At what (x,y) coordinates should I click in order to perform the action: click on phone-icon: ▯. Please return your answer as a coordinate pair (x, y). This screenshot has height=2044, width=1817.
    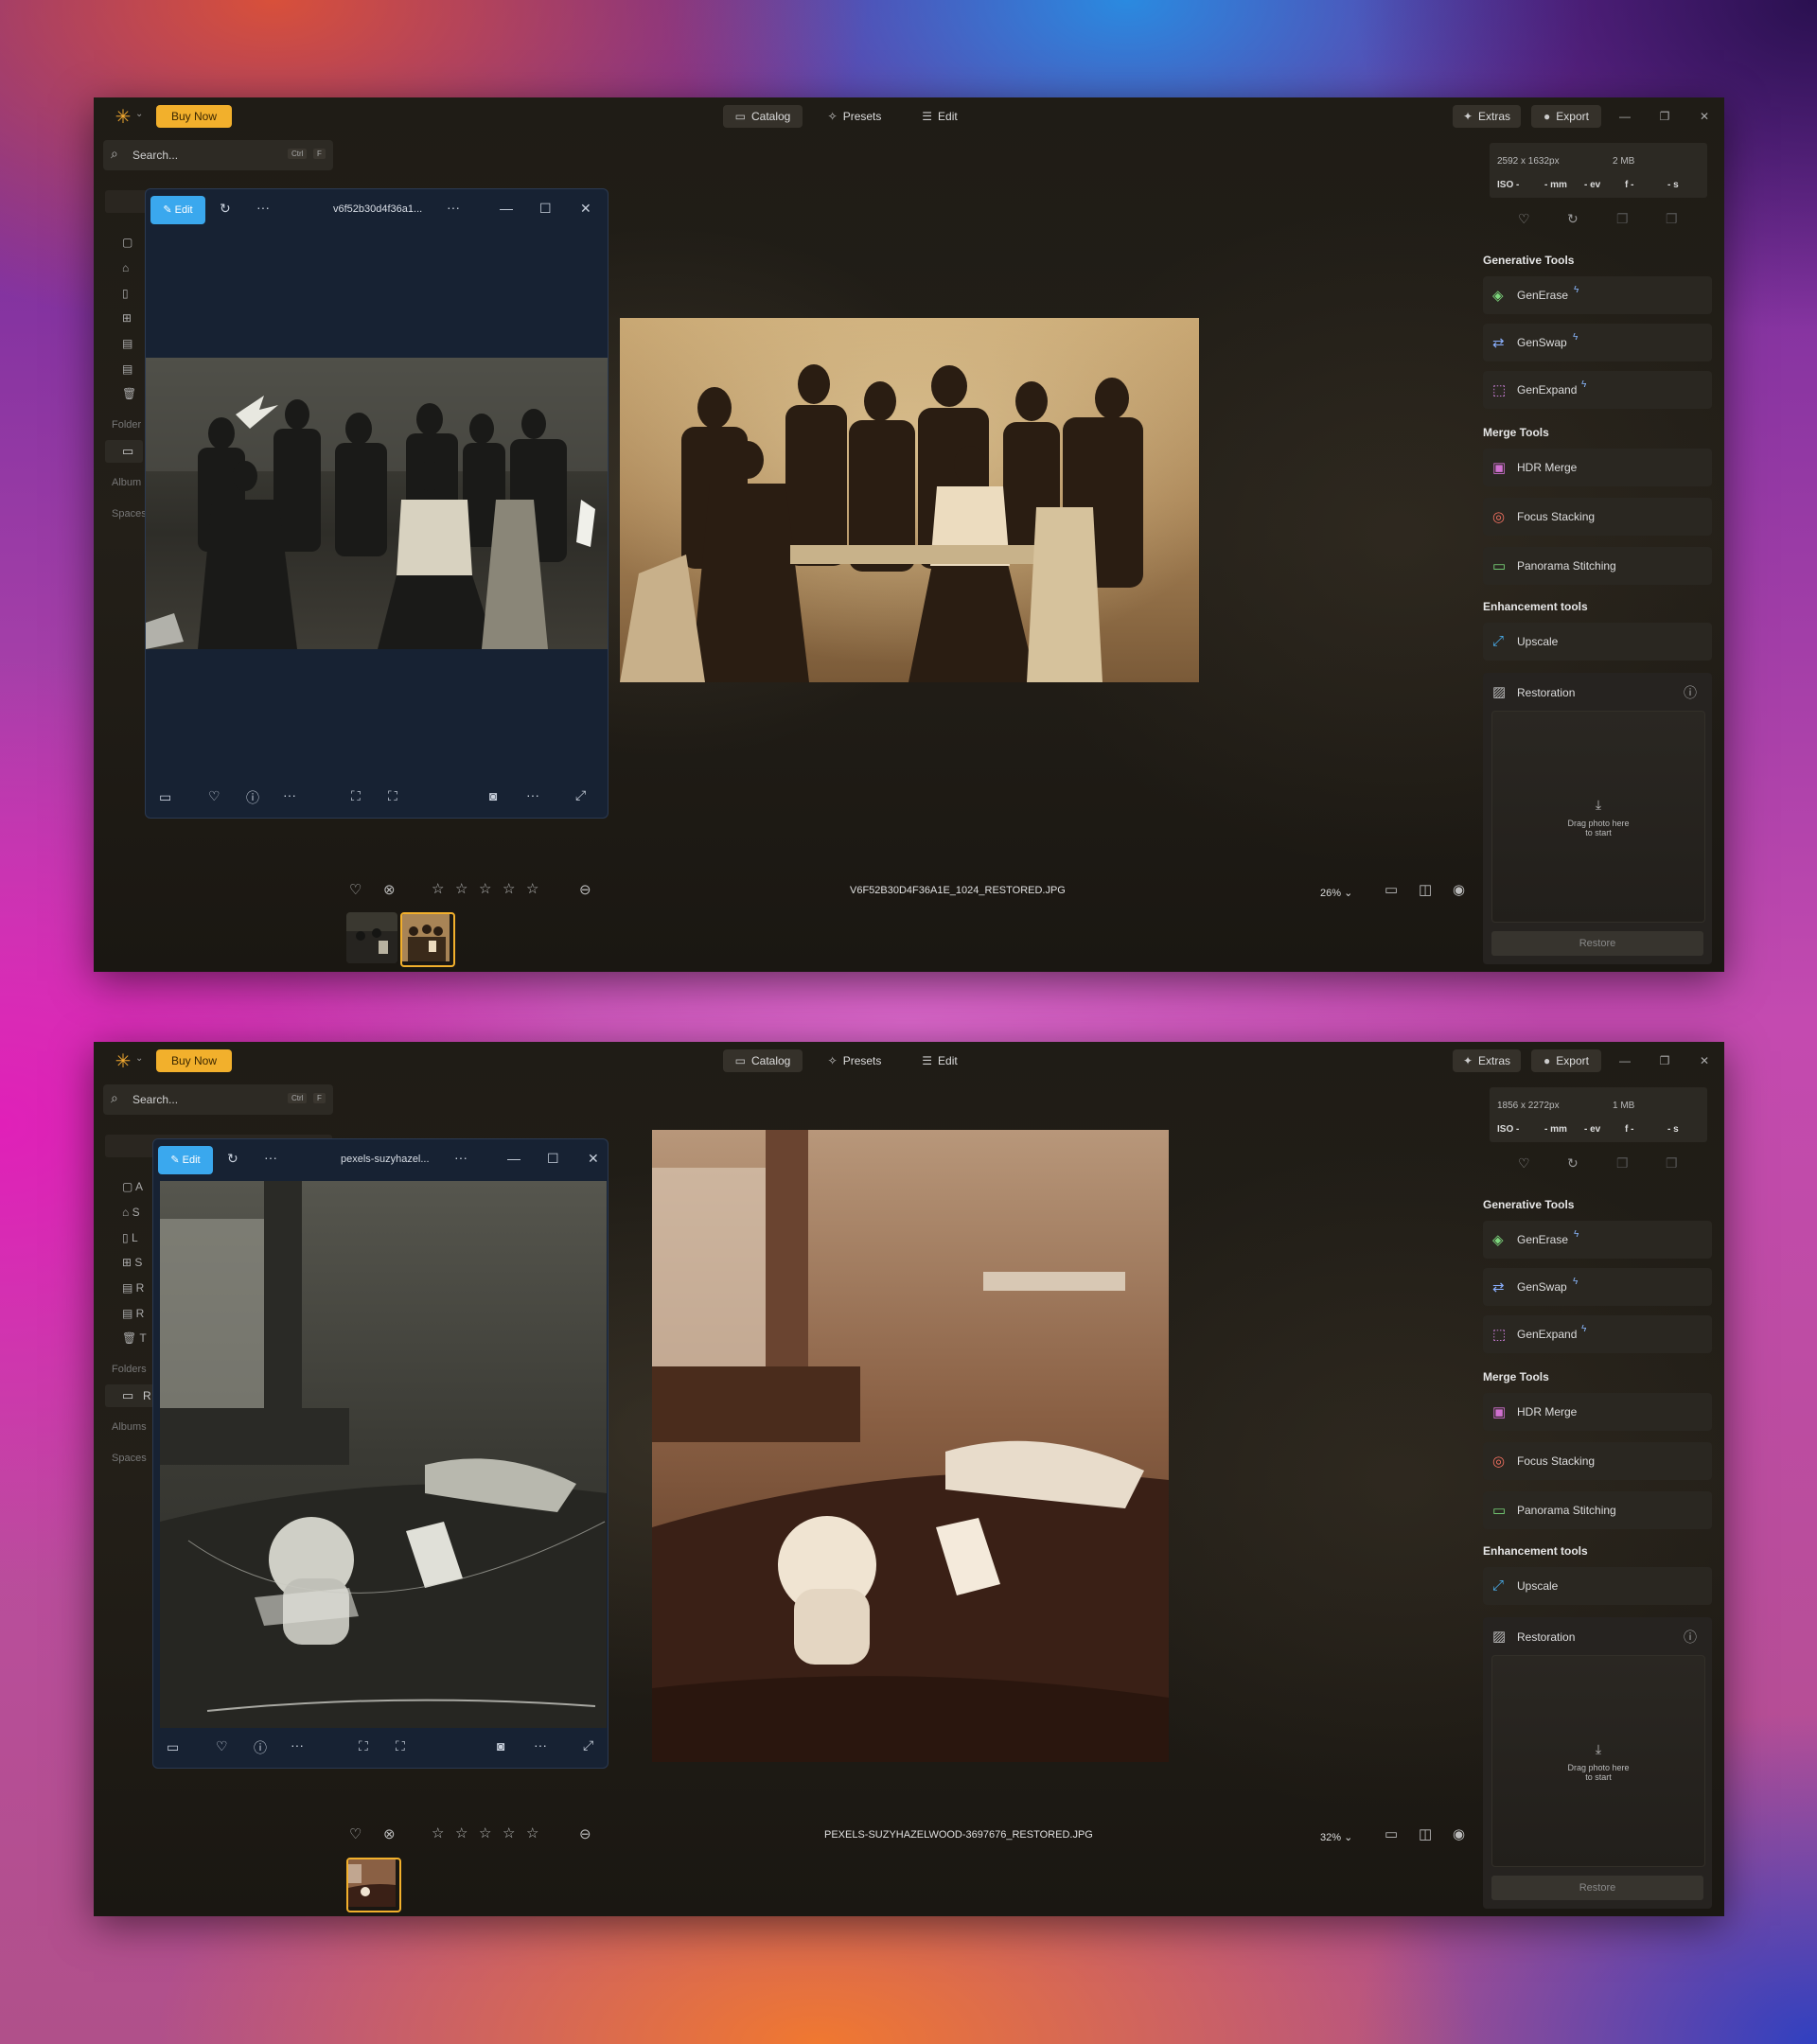
    Looking at the image, I should click on (126, 293).